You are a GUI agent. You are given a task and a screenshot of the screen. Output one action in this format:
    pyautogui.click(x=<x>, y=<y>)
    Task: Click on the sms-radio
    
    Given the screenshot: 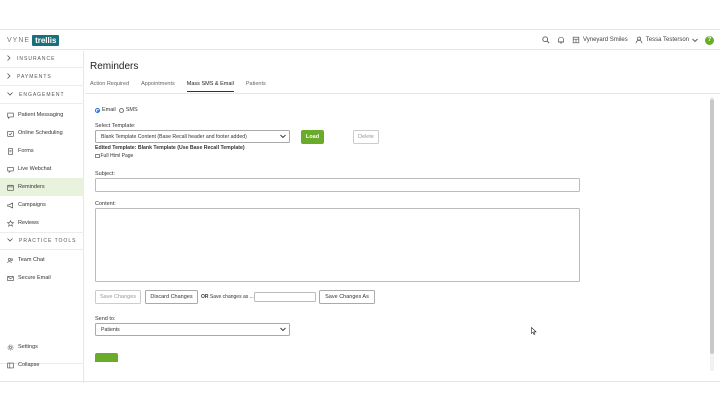 What is the action you would take?
    pyautogui.click(x=121, y=110)
    